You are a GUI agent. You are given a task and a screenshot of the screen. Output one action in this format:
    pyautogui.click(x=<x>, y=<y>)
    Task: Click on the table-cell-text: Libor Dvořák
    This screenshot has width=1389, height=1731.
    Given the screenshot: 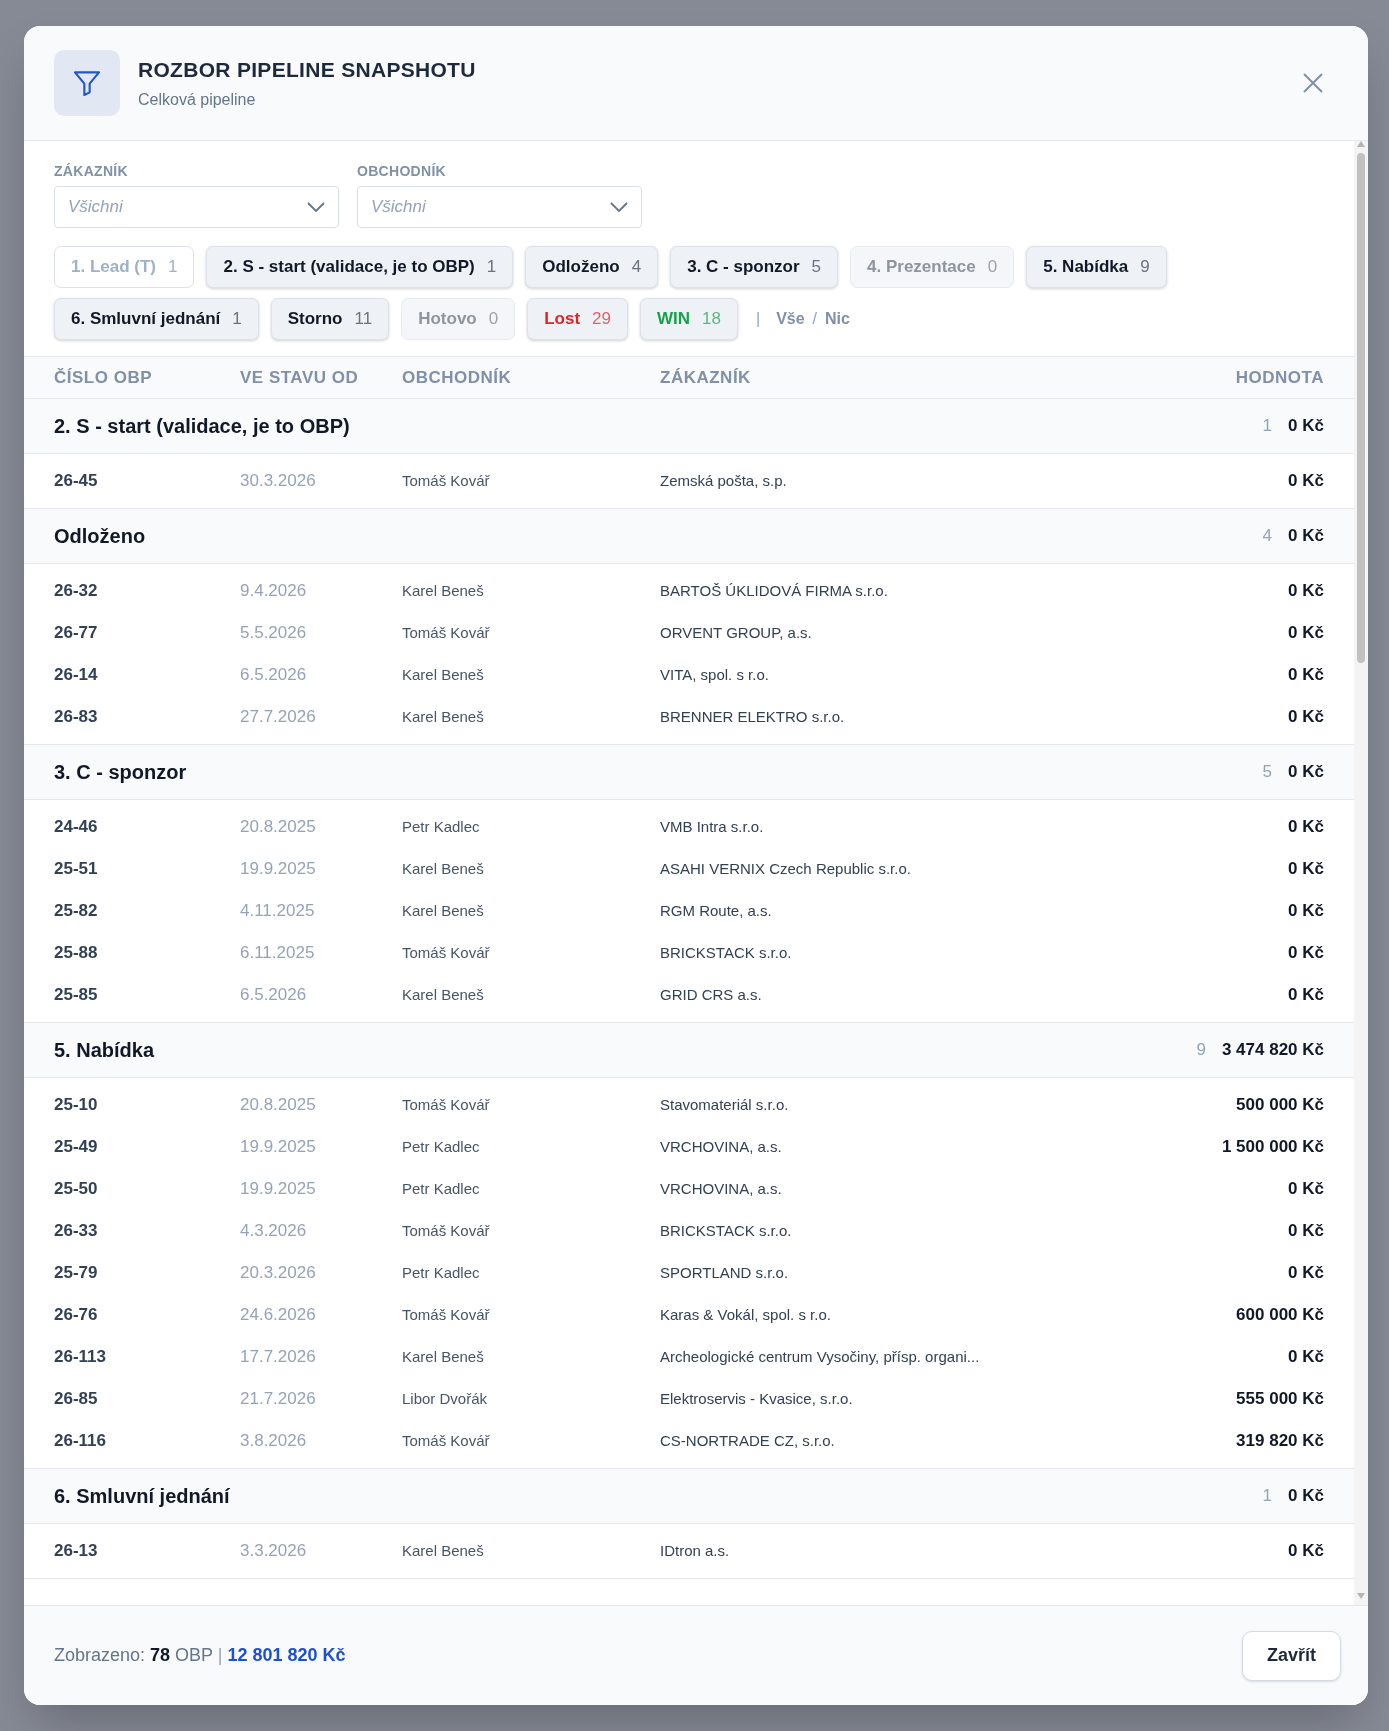 What is the action you would take?
    pyautogui.click(x=445, y=1398)
    